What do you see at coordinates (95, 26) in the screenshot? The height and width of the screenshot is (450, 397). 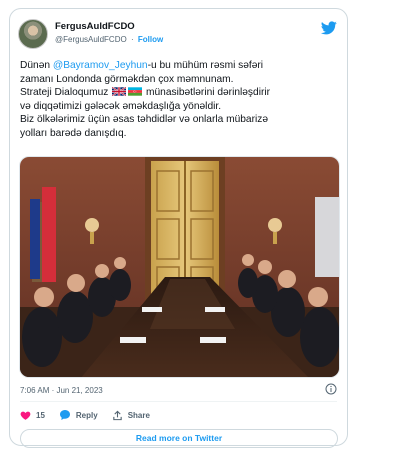 I see `author-display-name: FergusAuldFCDO` at bounding box center [95, 26].